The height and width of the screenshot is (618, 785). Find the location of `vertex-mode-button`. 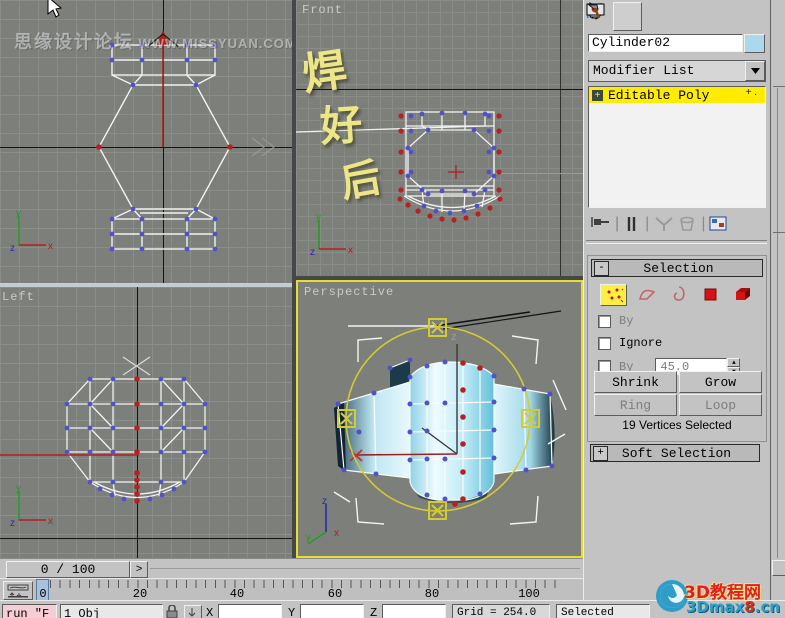

vertex-mode-button is located at coordinates (613, 295).